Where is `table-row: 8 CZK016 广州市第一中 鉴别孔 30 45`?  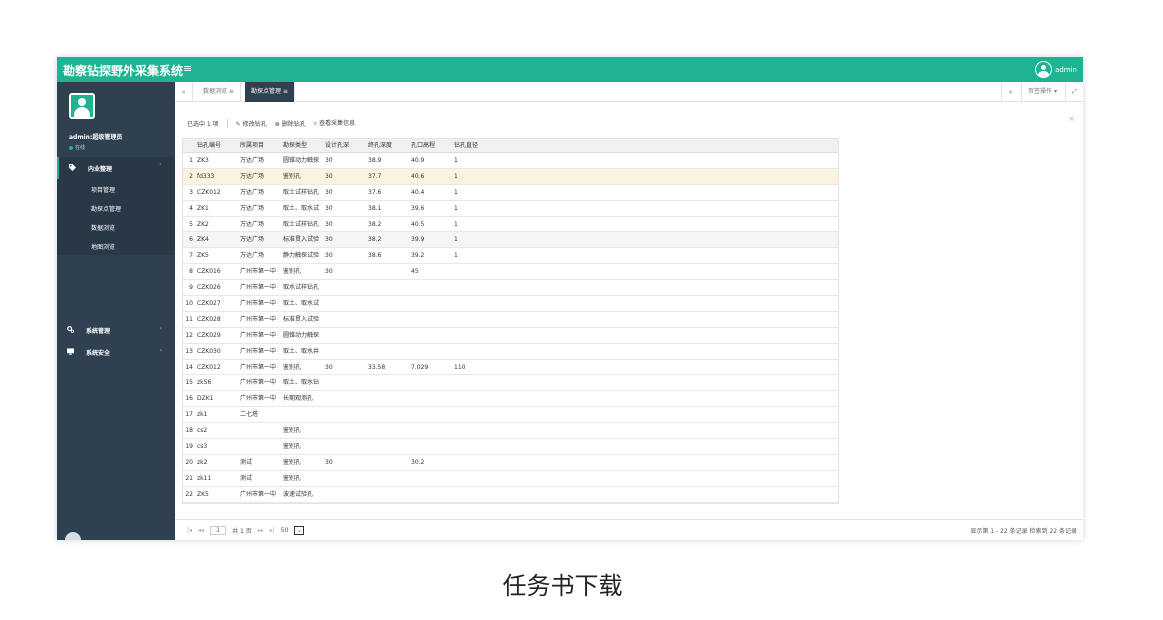
table-row: 8 CZK016 广州市第一中 鉴别孔 30 45 is located at coordinates (510, 272).